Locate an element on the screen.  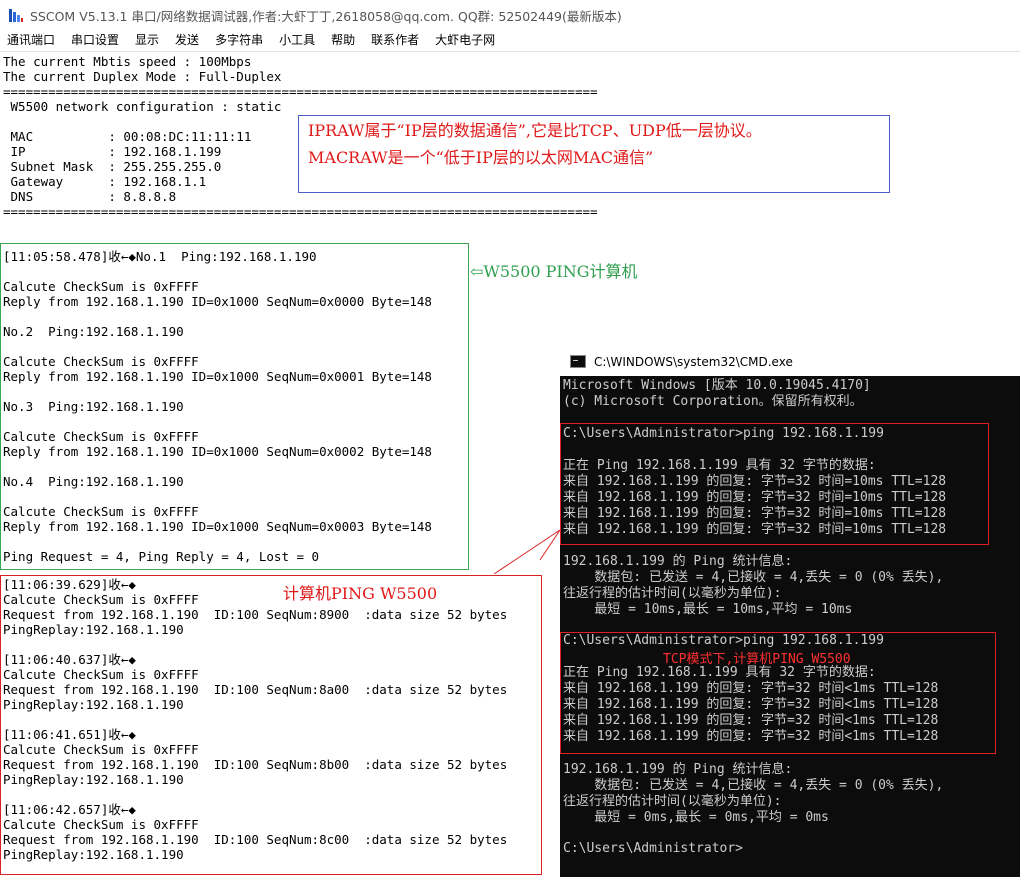
cmd-line: C:\Users\Administrator> is located at coordinates (653, 848).